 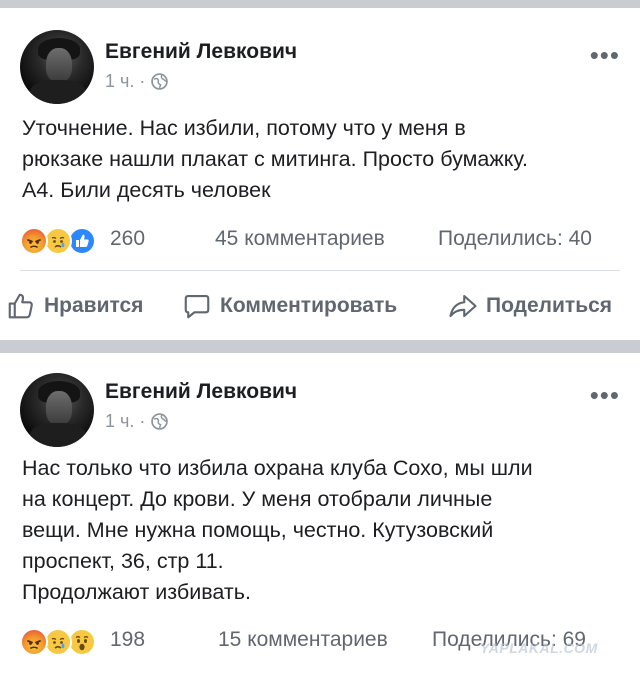 What do you see at coordinates (463, 306) in the screenshot?
I see `share-arrow-icon` at bounding box center [463, 306].